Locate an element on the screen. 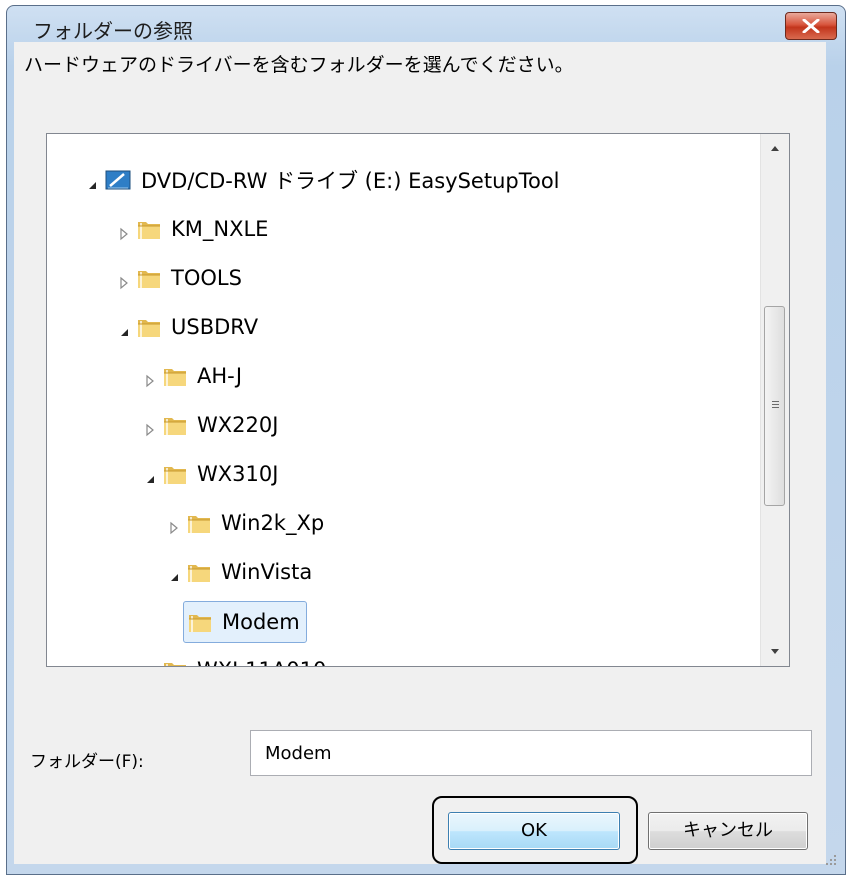 The height and width of the screenshot is (877, 848). tree-item-folder: WX220J is located at coordinates (210, 425).